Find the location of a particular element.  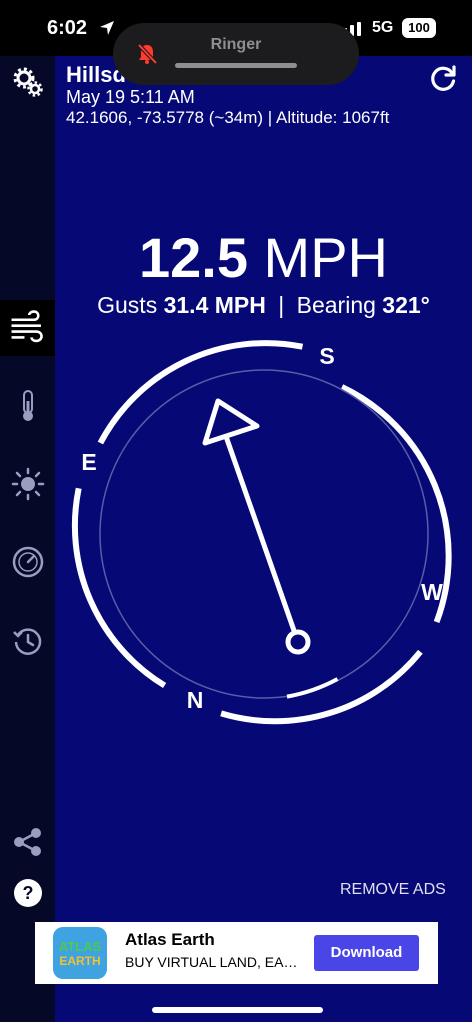

wind-arrow-shaft is located at coordinates (260, 533).